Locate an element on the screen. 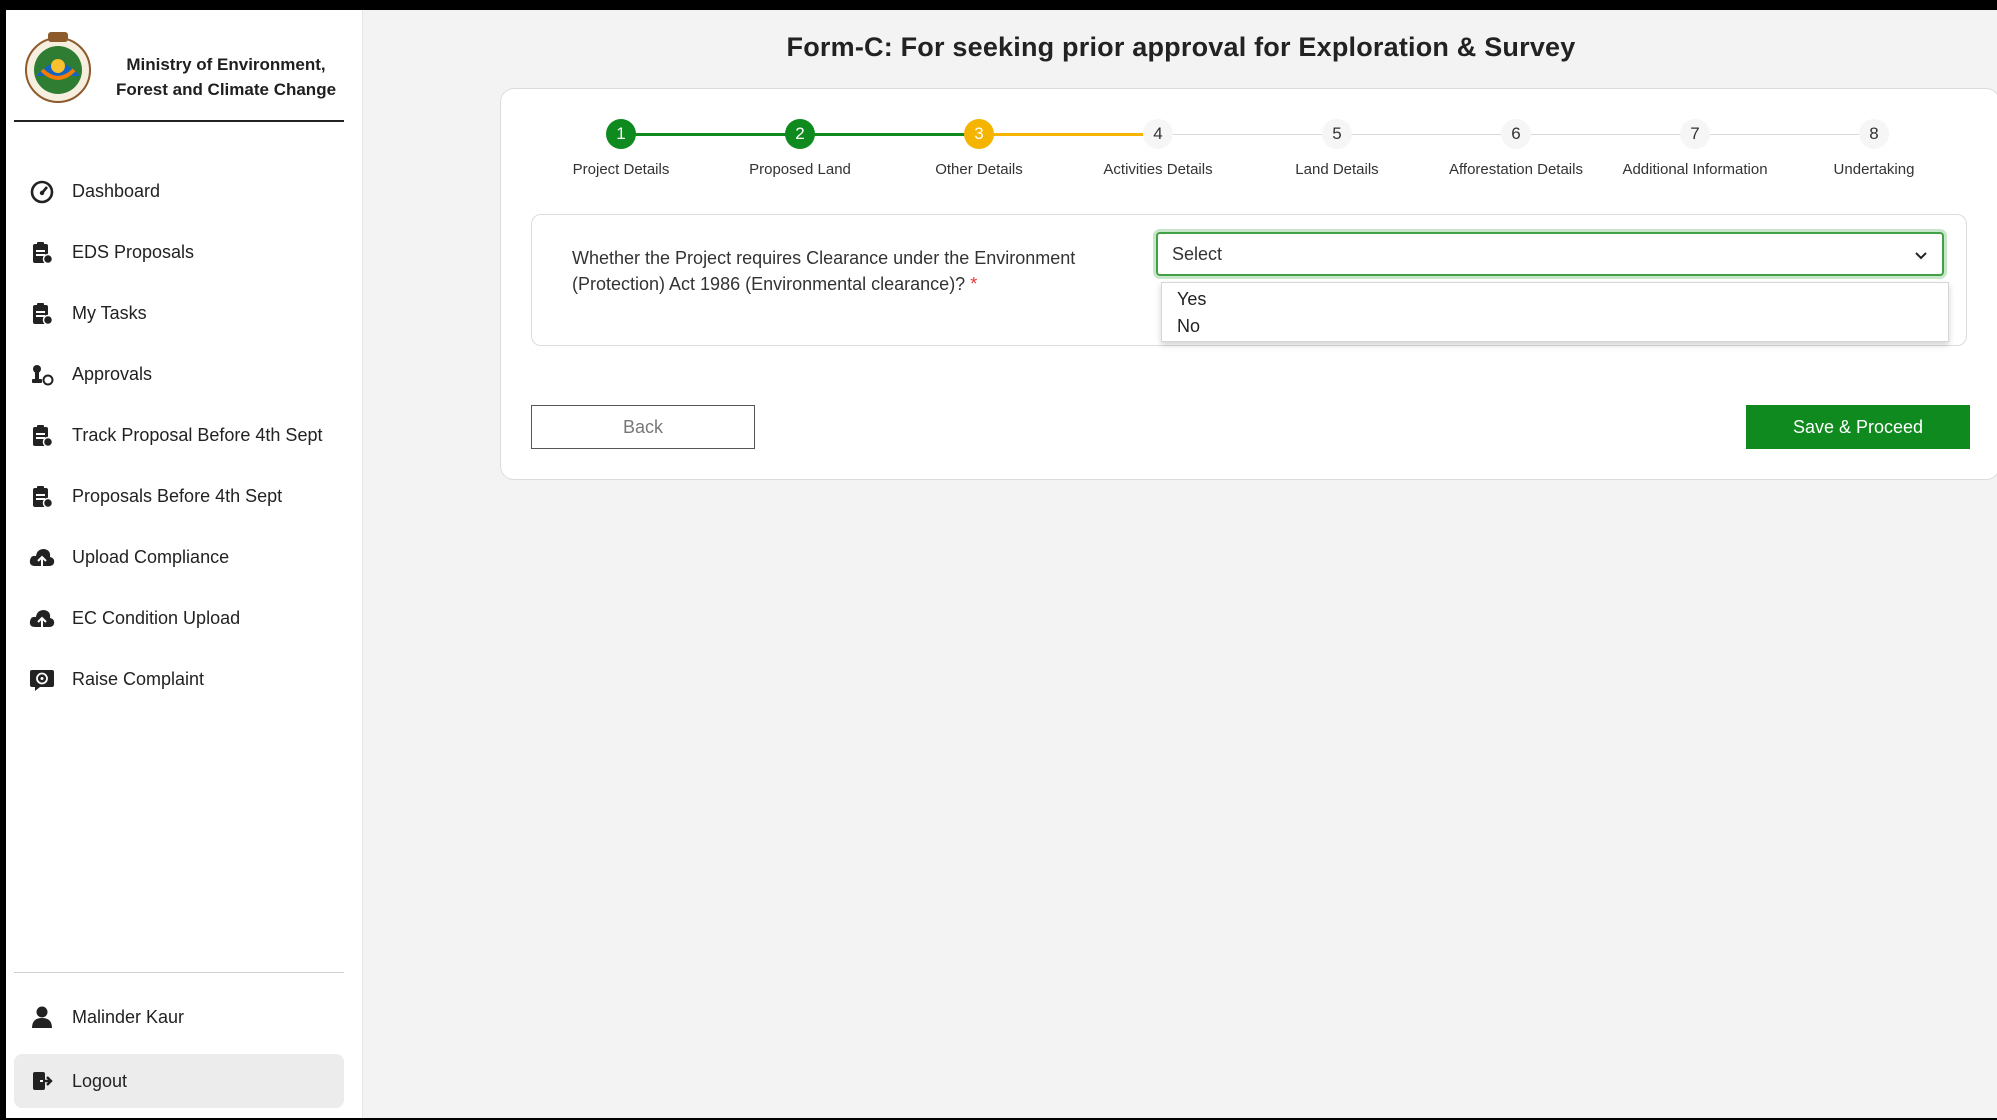 The width and height of the screenshot is (1997, 1120). chevron-down-icon is located at coordinates (1921, 256).